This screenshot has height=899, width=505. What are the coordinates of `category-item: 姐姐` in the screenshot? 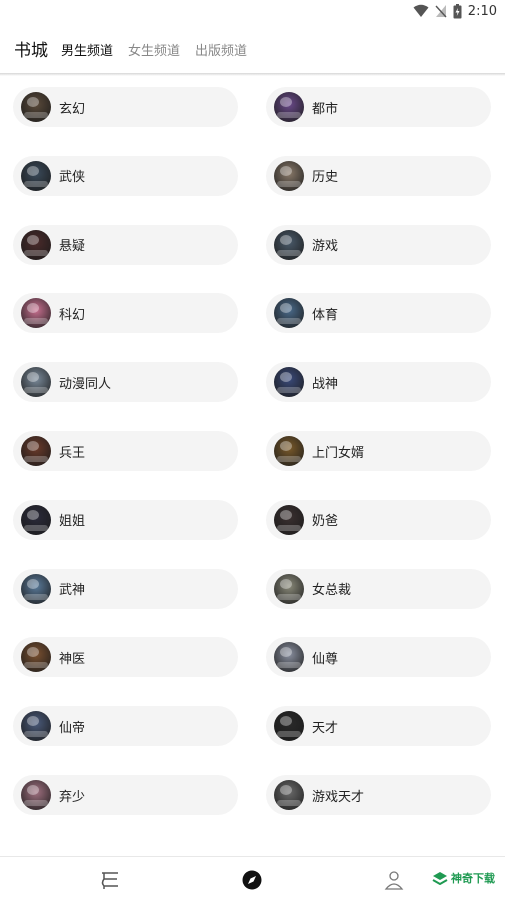 It's located at (125, 519).